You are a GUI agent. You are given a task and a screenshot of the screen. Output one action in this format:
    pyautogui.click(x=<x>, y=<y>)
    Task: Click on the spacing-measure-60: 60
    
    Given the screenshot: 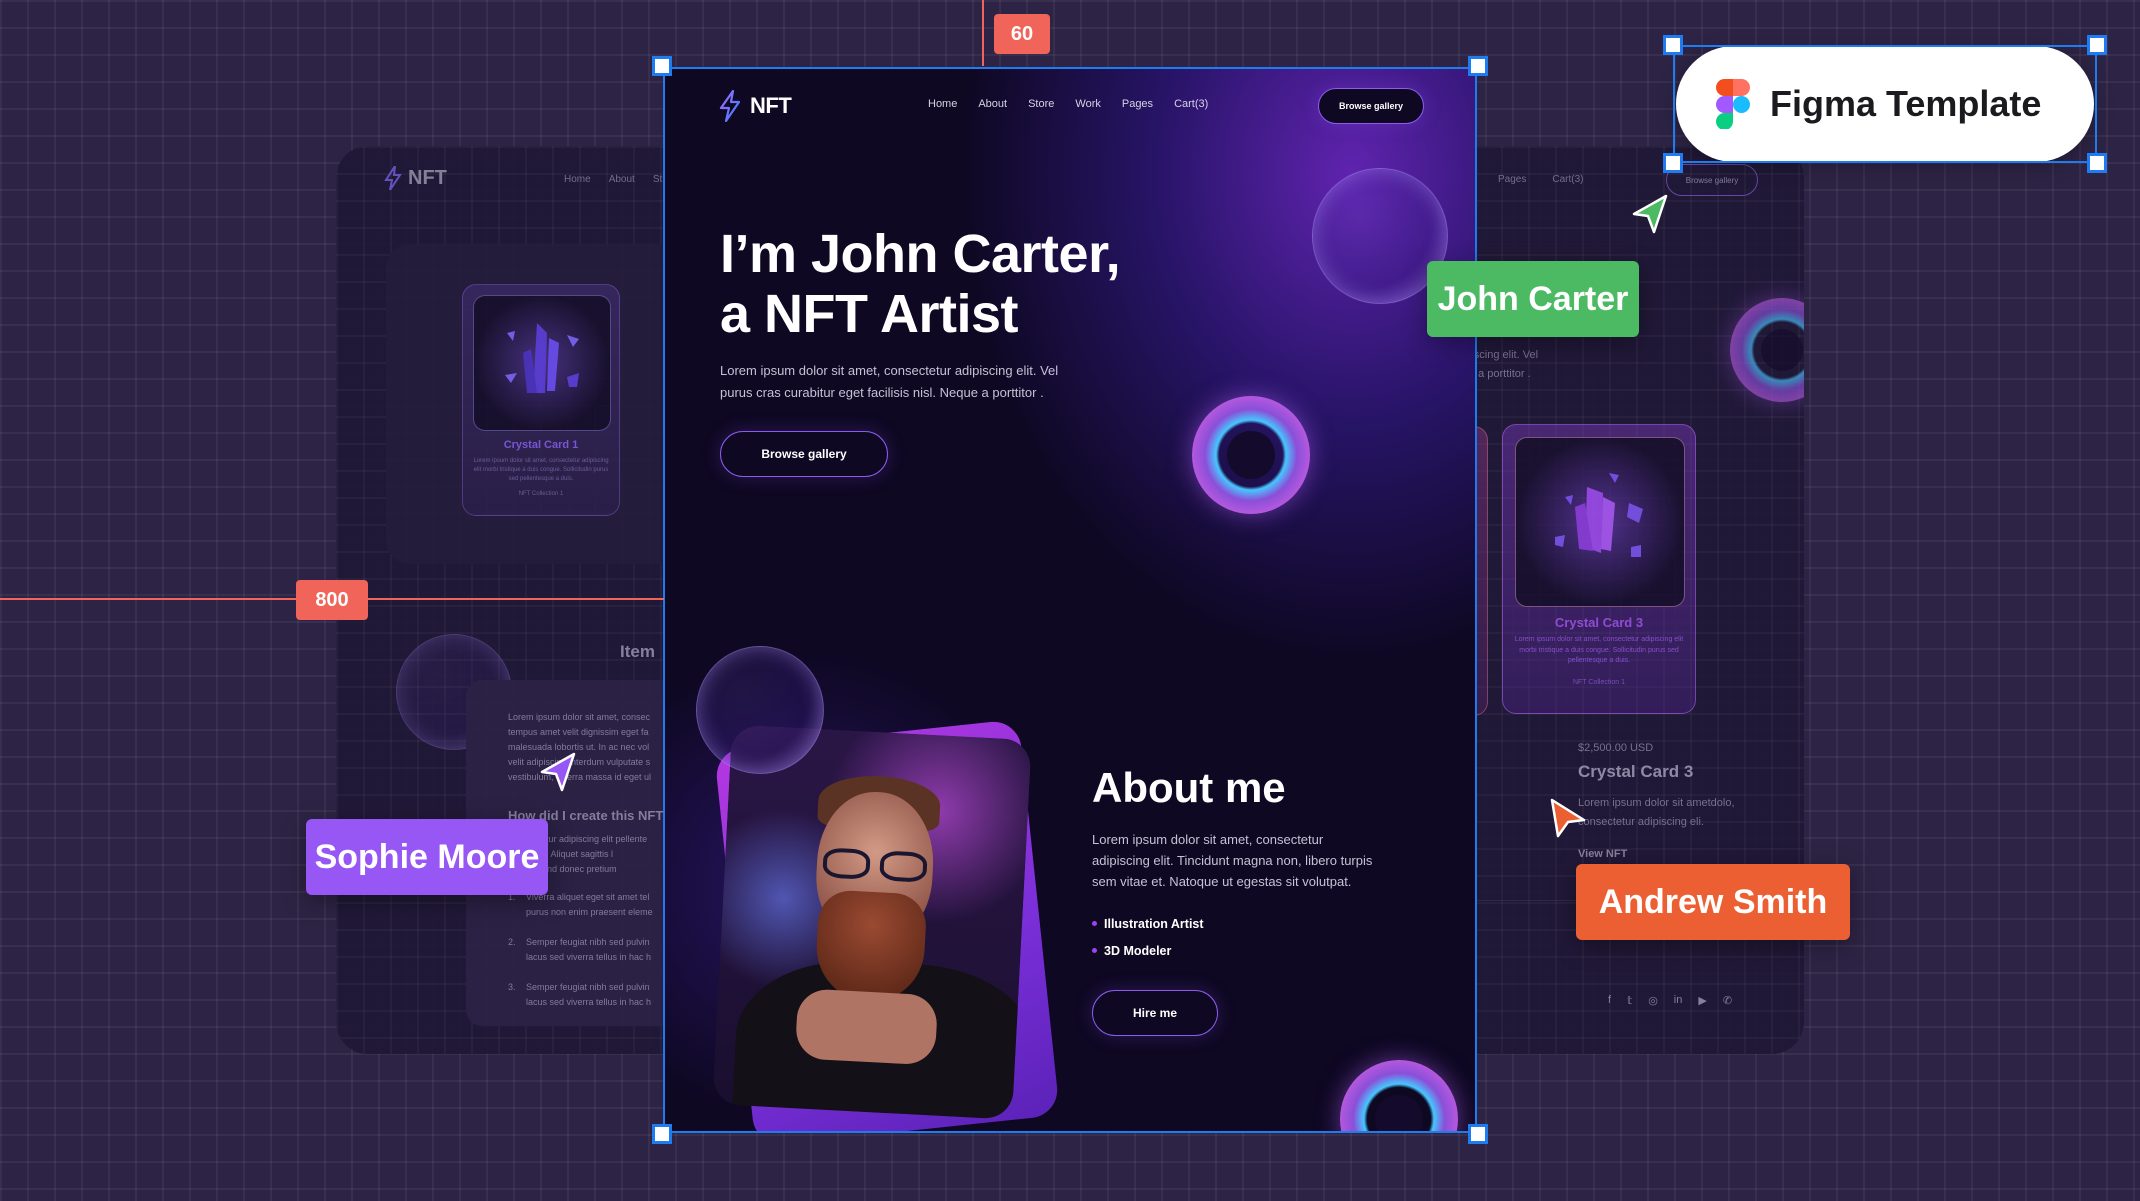 What is the action you would take?
    pyautogui.click(x=1022, y=34)
    